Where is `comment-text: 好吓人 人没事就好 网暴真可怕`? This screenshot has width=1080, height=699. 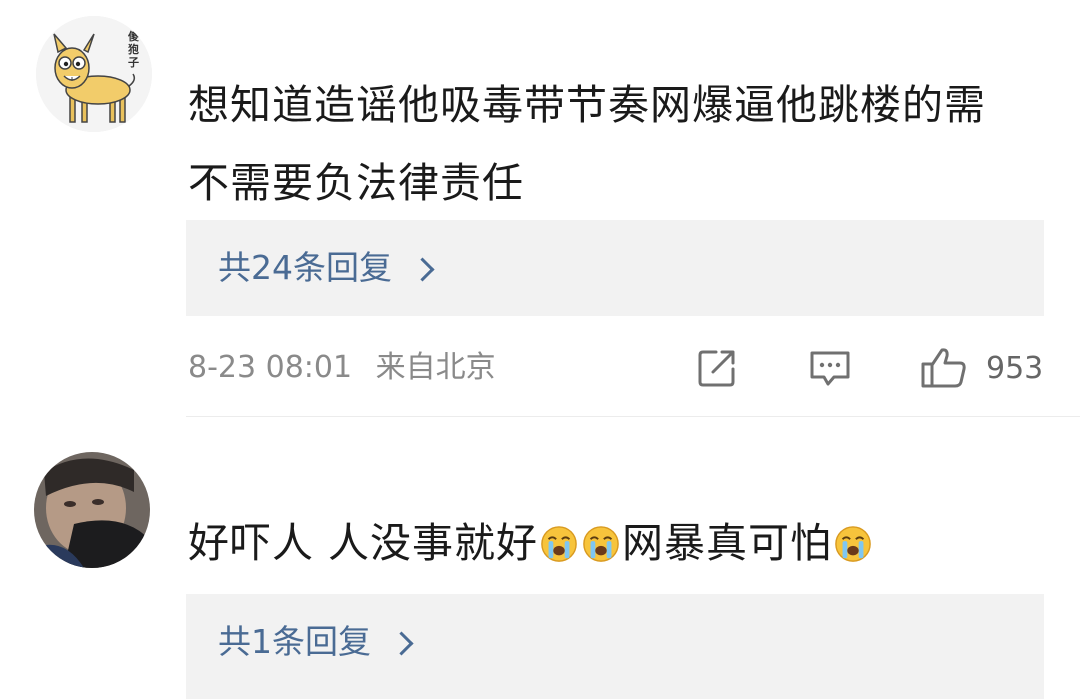
comment-text: 好吓人 人没事就好 网暴真可怕 is located at coordinates (603, 543).